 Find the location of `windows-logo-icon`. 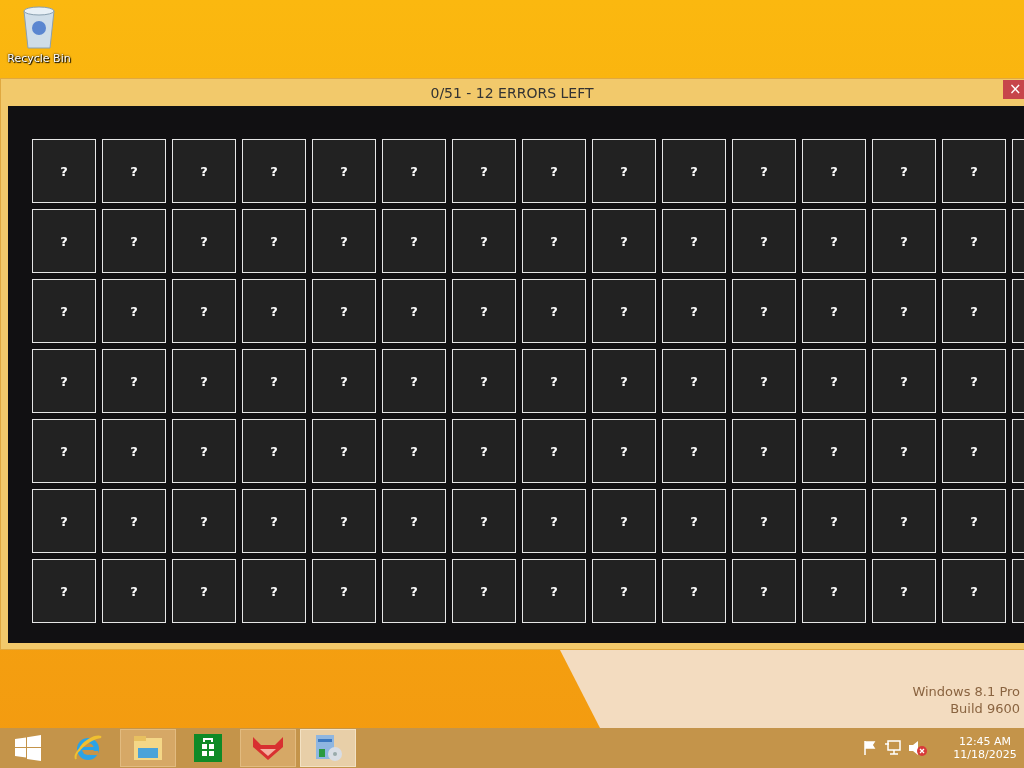

windows-logo-icon is located at coordinates (28, 748).